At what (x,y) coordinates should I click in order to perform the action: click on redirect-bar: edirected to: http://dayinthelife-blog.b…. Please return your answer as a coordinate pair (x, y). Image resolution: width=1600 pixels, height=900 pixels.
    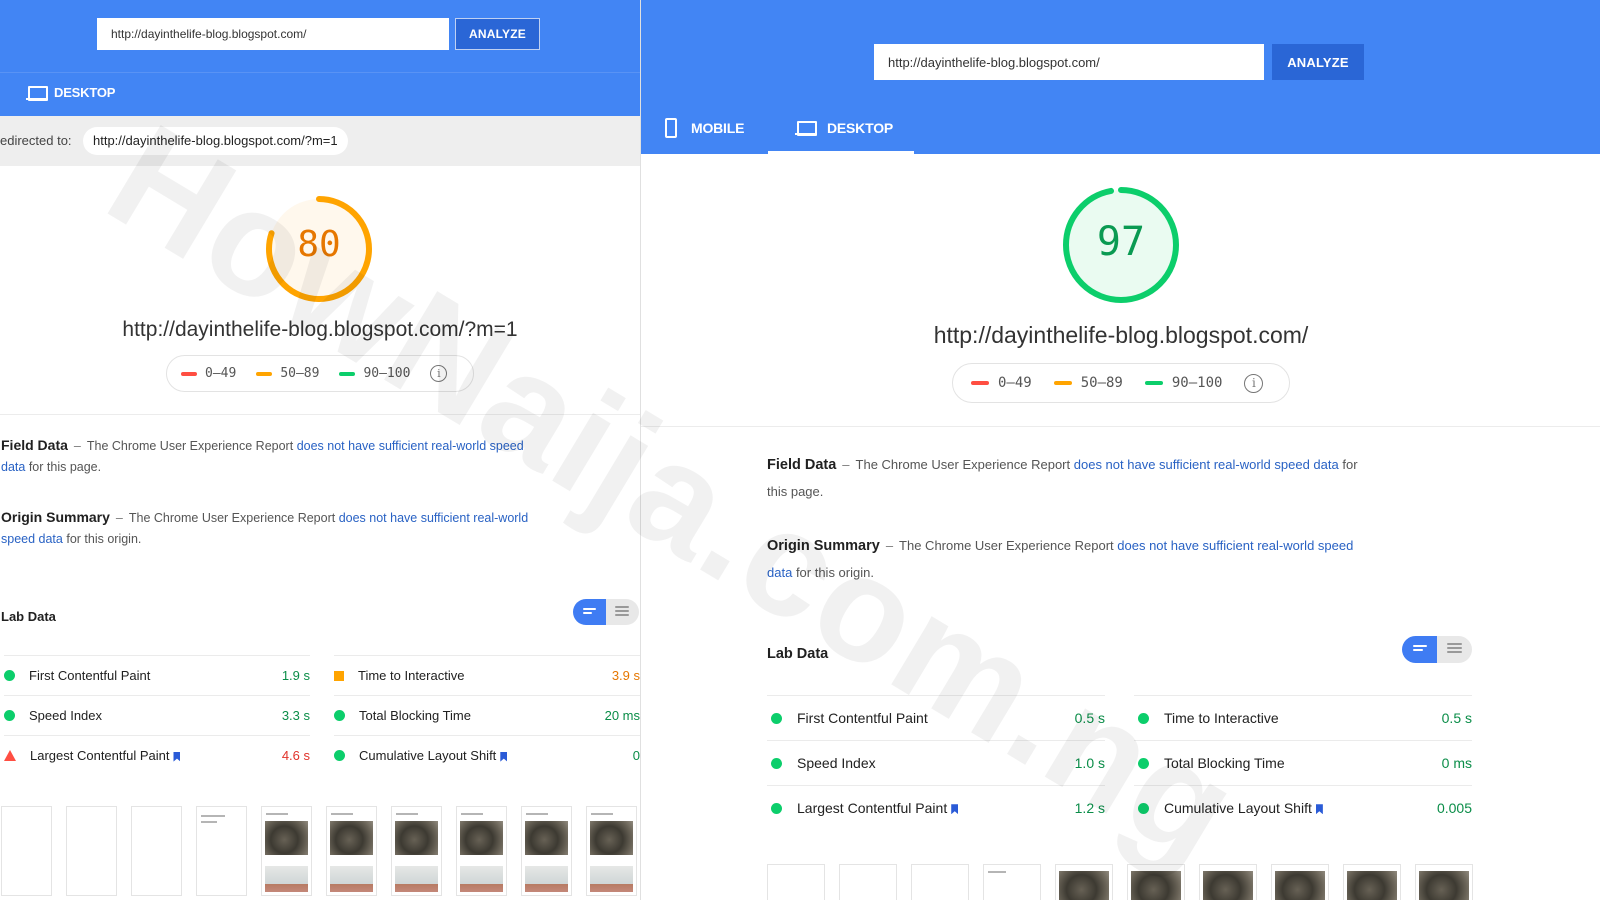
    Looking at the image, I should click on (320, 141).